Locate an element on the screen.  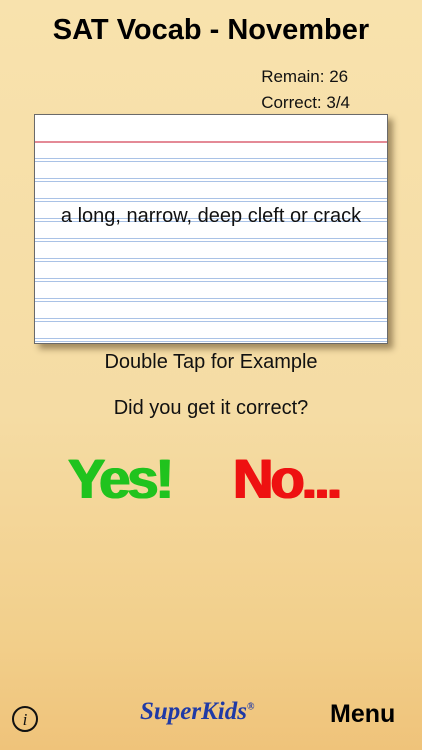
correct-count: Correct: 3/4 is located at coordinates (305, 102).